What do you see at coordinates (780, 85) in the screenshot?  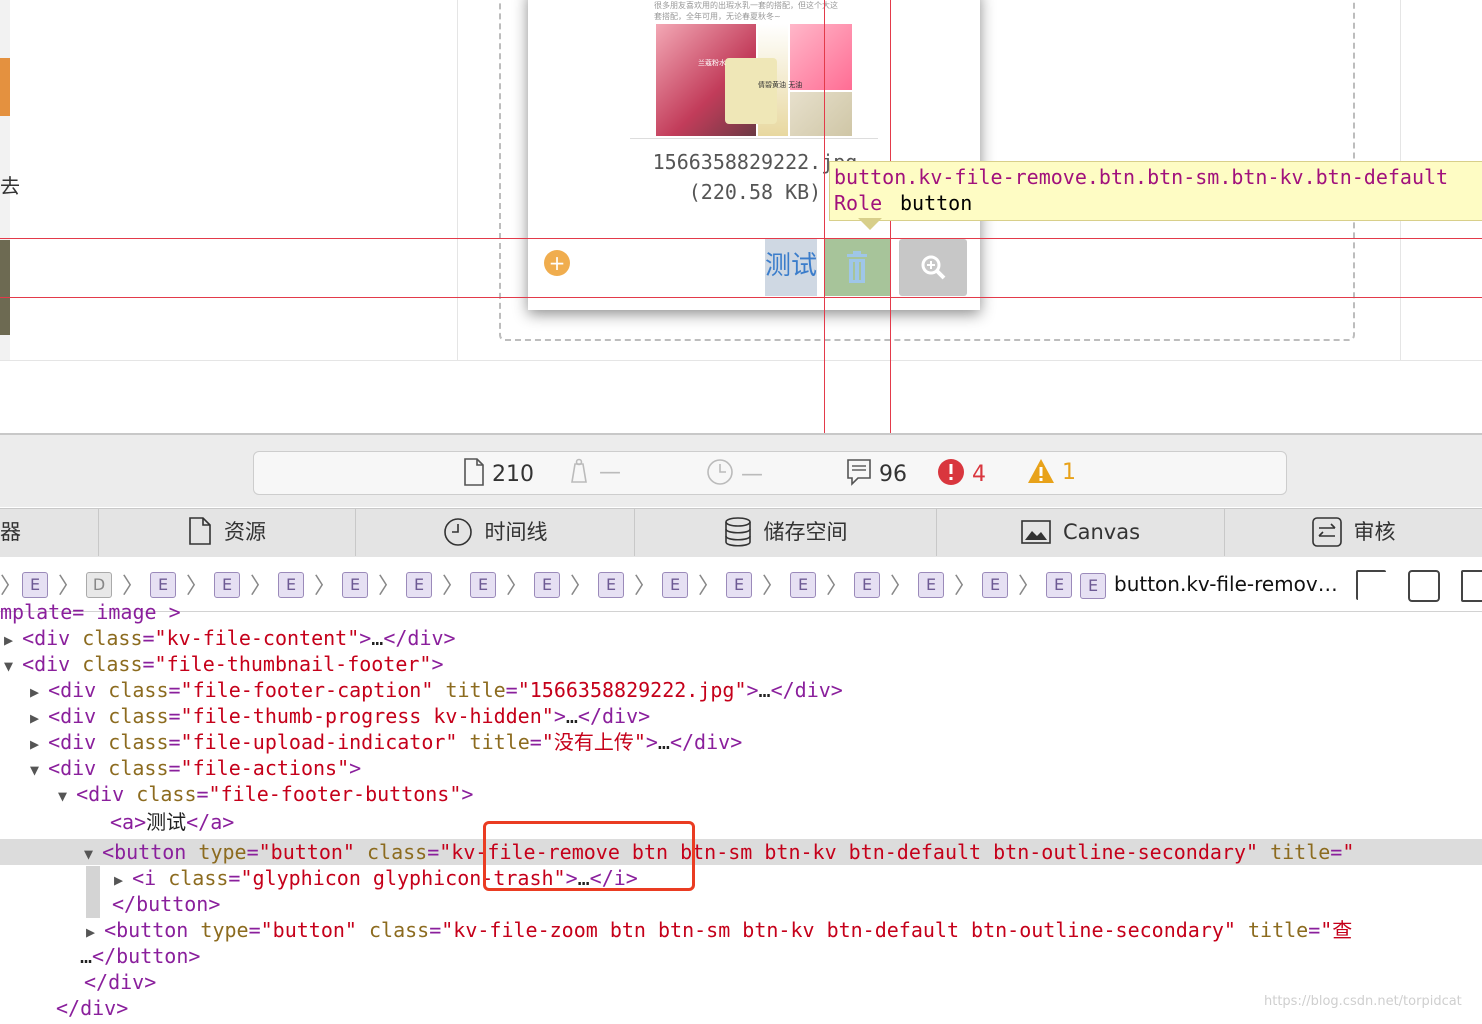 I see `photo-tag: 倩碧黄油 无油` at bounding box center [780, 85].